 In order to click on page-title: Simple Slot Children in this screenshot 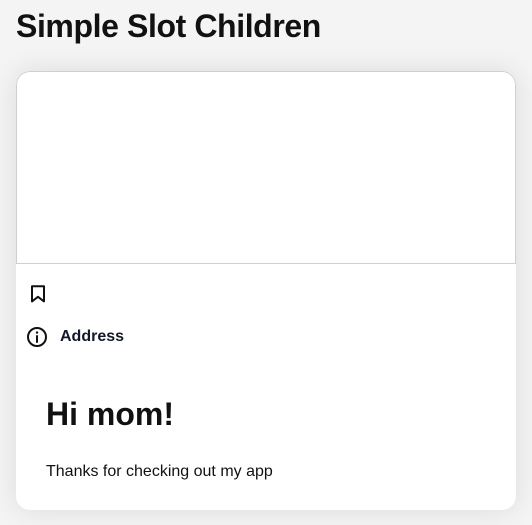, I will do `click(168, 26)`.